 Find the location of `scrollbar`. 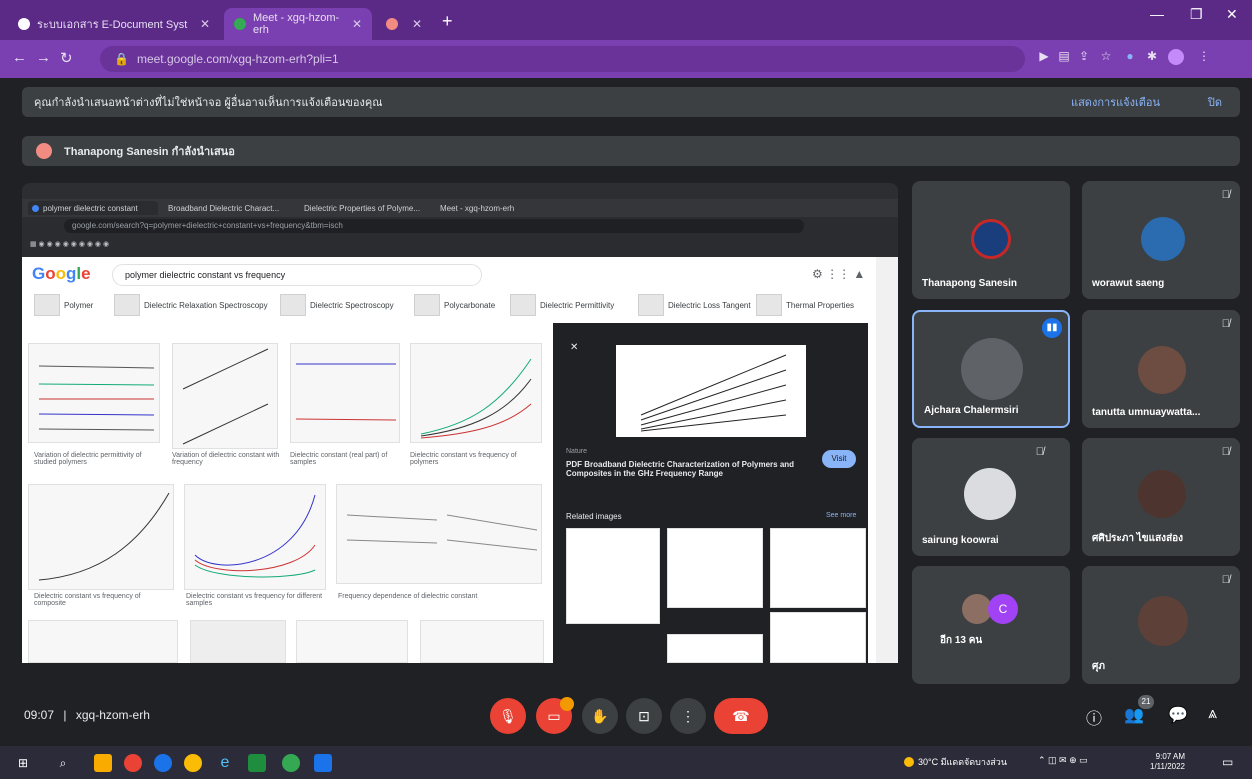

scrollbar is located at coordinates (887, 460).